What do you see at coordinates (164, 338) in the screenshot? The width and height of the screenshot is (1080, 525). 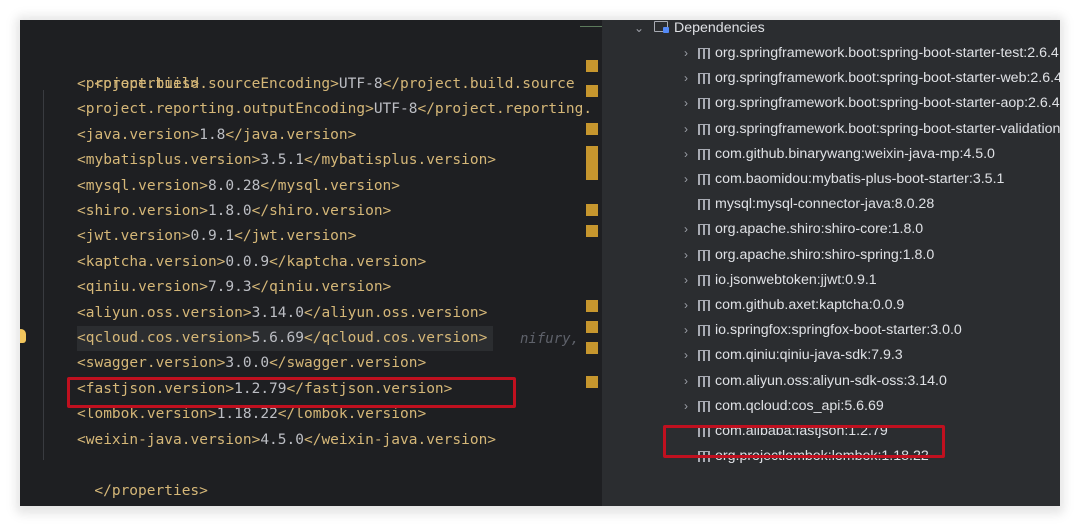 I see `xml-open-tag: <qcloud.cos.version>` at bounding box center [164, 338].